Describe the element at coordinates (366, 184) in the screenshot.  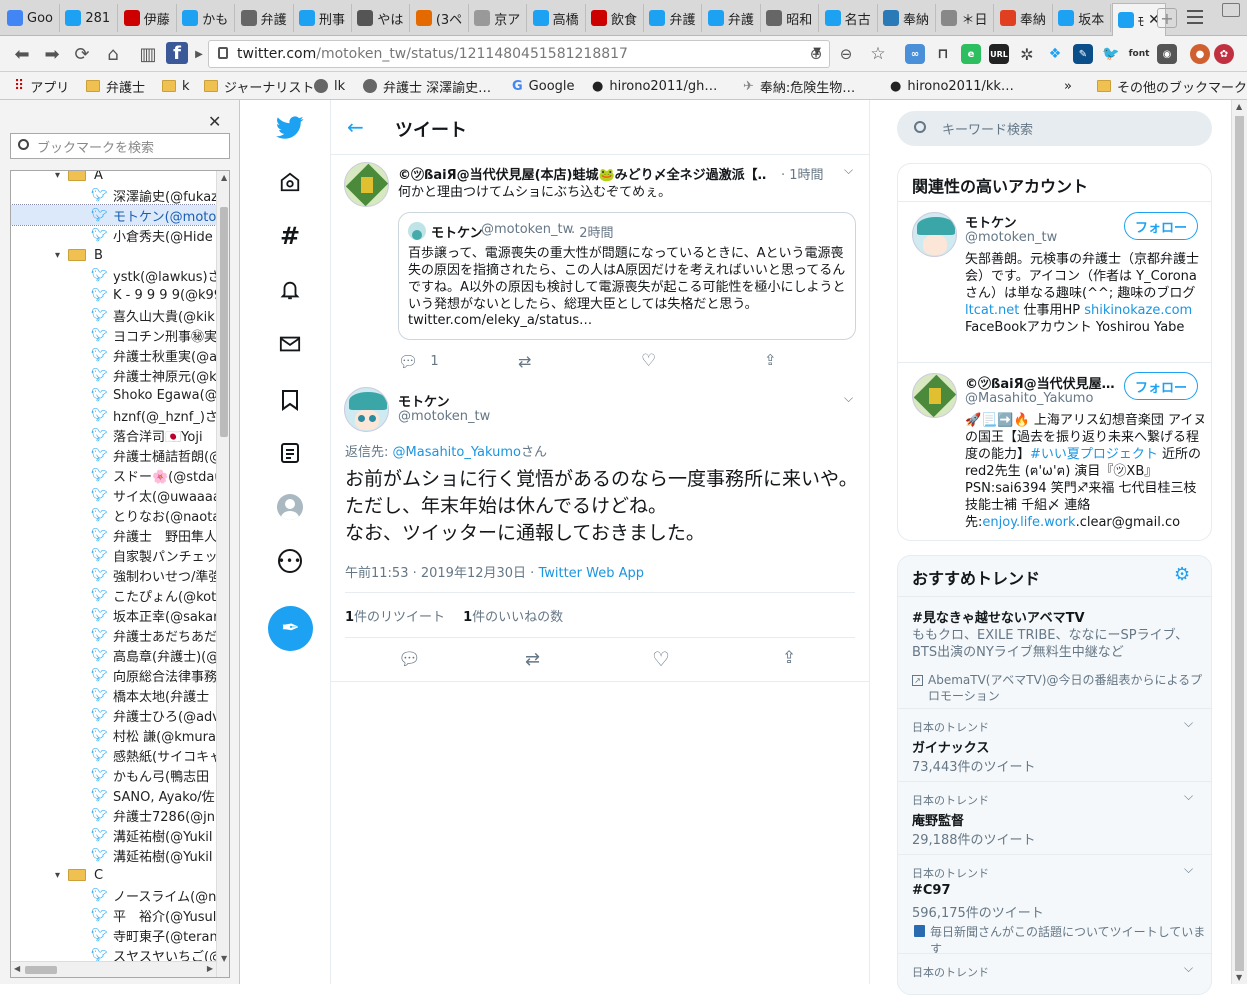
I see `parent-tweet-avatar` at that location.